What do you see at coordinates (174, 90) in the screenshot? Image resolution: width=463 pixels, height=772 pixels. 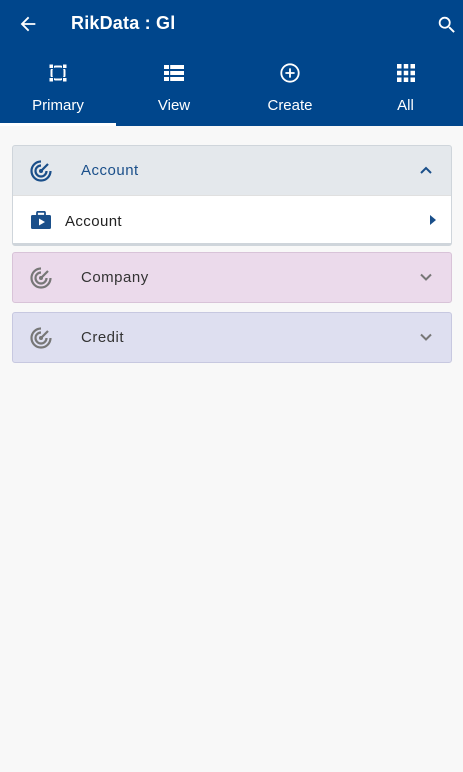 I see `tab-view: View` at bounding box center [174, 90].